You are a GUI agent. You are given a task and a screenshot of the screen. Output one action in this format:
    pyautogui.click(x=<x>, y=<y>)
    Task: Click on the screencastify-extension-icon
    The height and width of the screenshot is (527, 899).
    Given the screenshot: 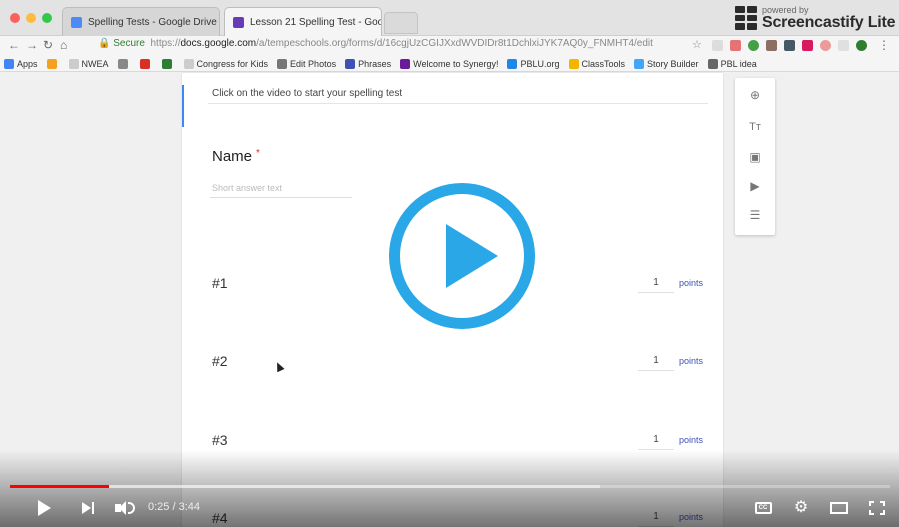 What is the action you would take?
    pyautogui.click(x=807, y=45)
    